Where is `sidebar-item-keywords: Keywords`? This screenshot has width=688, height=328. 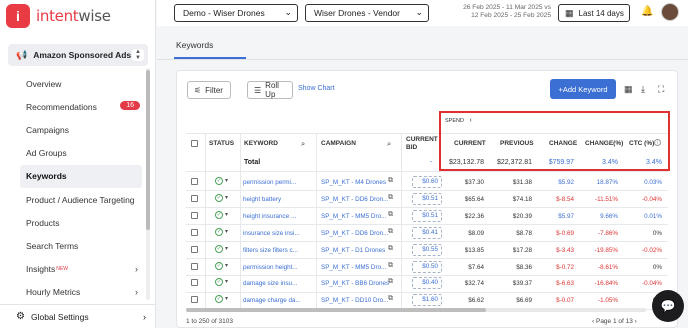
sidebar-item-keywords: Keywords is located at coordinates (81, 176).